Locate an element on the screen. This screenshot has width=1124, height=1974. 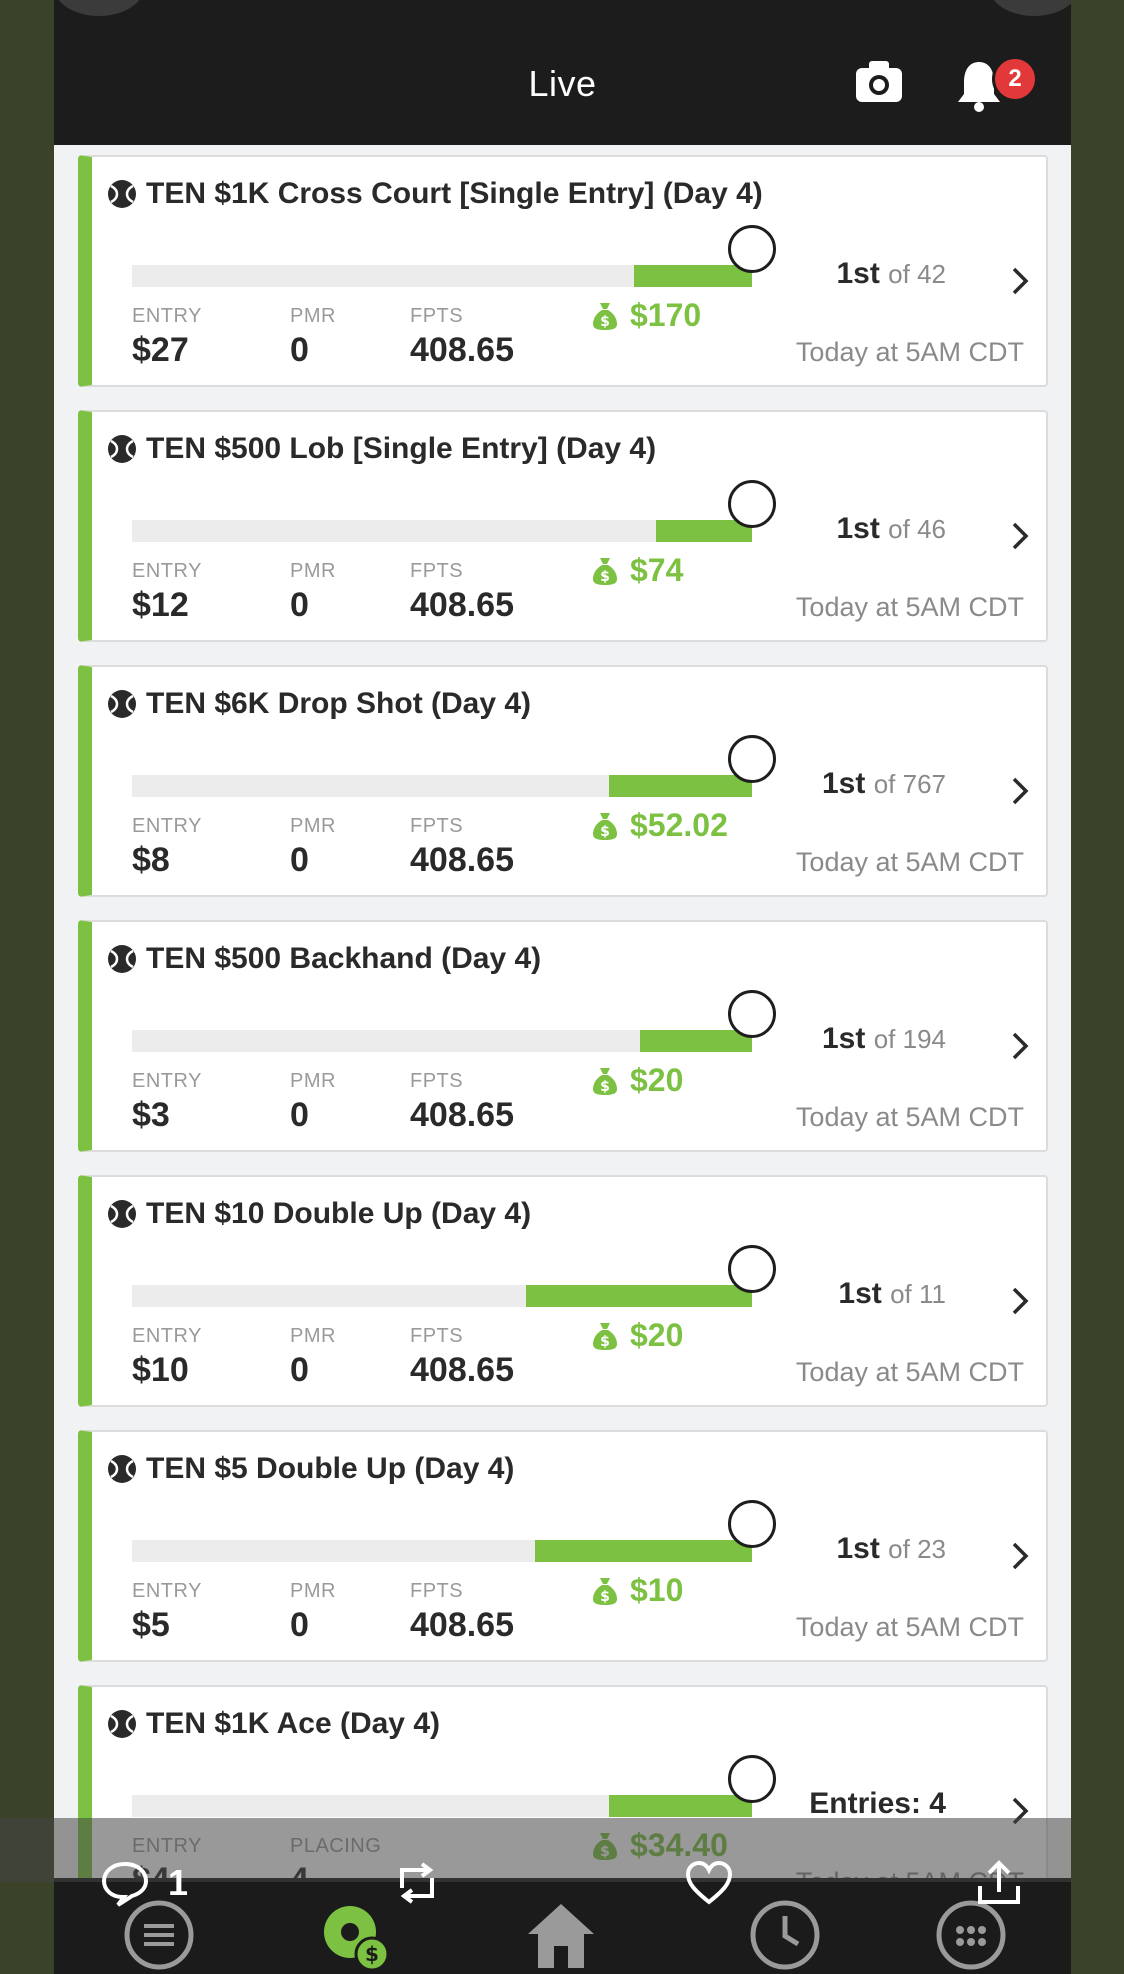
contest-title-text: TEN $500 Lob [Single Entry] (Day 4) is located at coordinates (401, 448).